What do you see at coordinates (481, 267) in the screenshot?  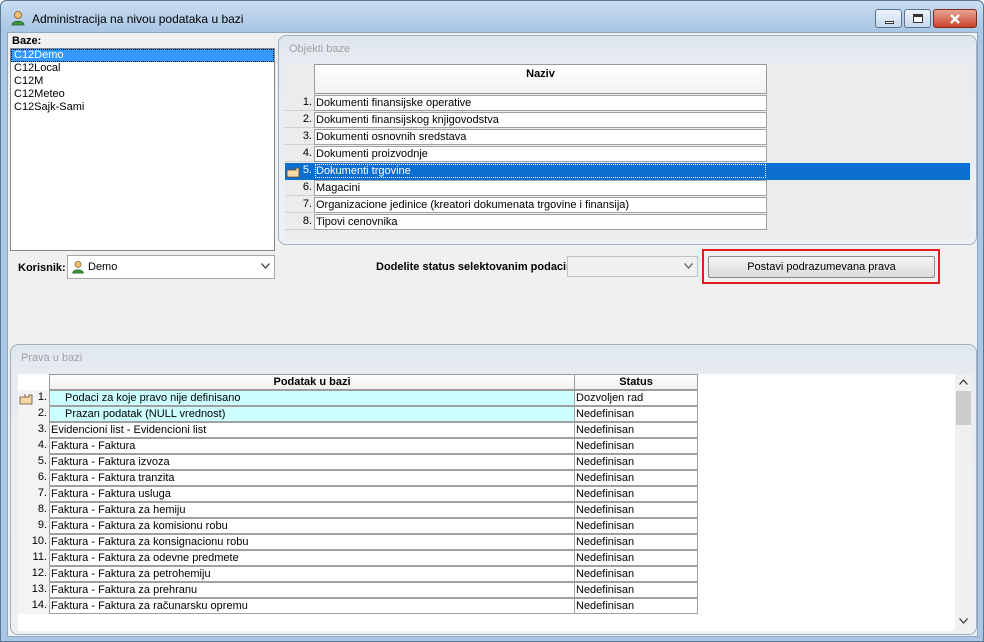 I see `status-assign-label: Dodelite status selektovanim podacima:` at bounding box center [481, 267].